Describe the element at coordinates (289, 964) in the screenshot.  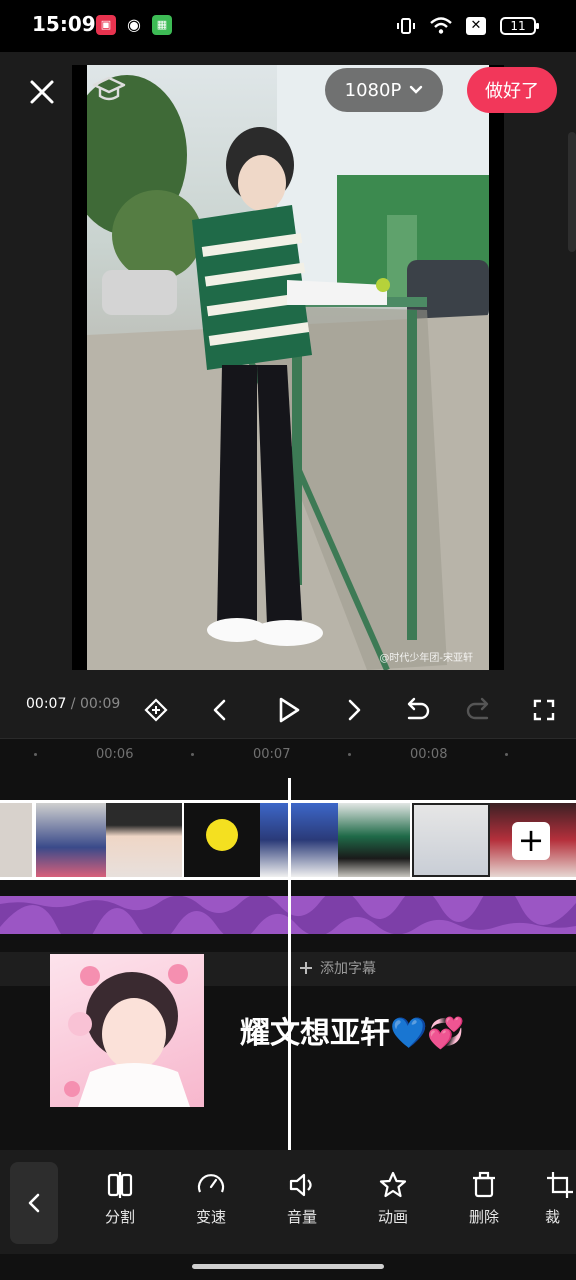
I see `playhead` at that location.